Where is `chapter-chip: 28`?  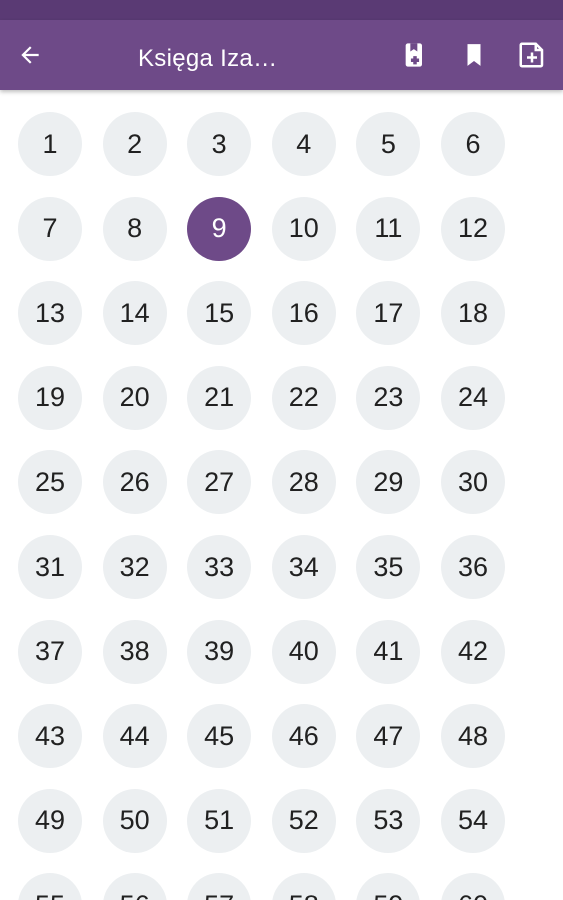 chapter-chip: 28 is located at coordinates (303, 482).